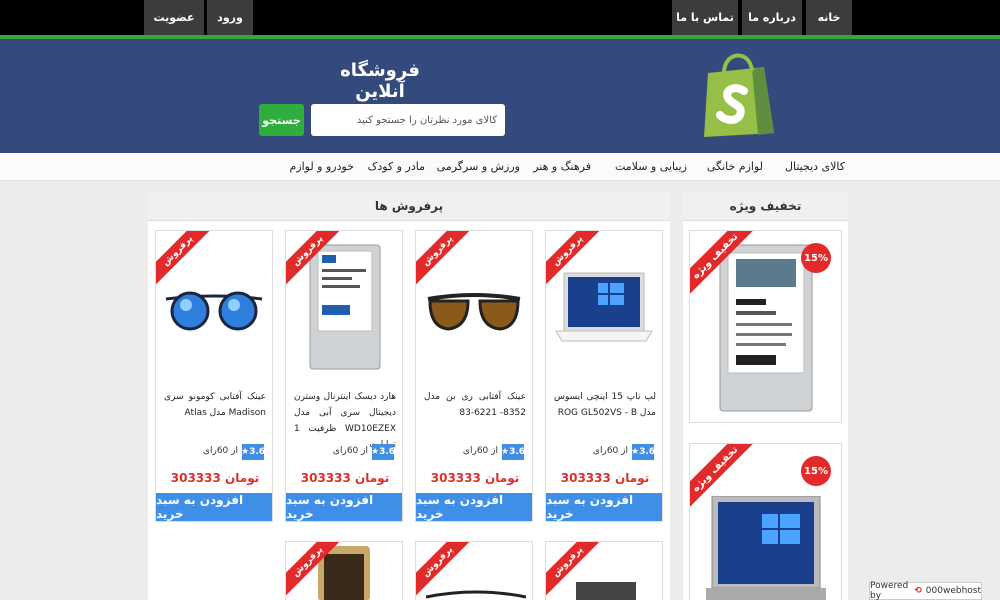  What do you see at coordinates (772, 17) in the screenshot?
I see `nav-about: درباره ما` at bounding box center [772, 17].